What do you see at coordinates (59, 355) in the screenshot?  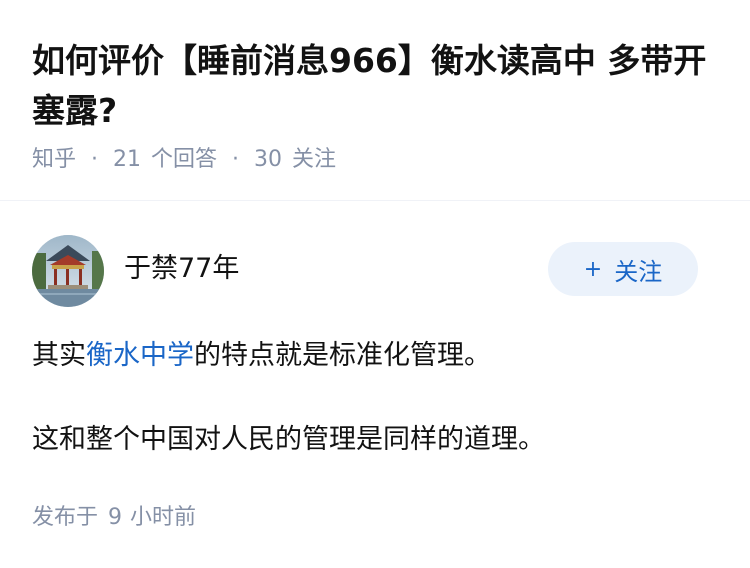 I see `answer-text: 其实` at bounding box center [59, 355].